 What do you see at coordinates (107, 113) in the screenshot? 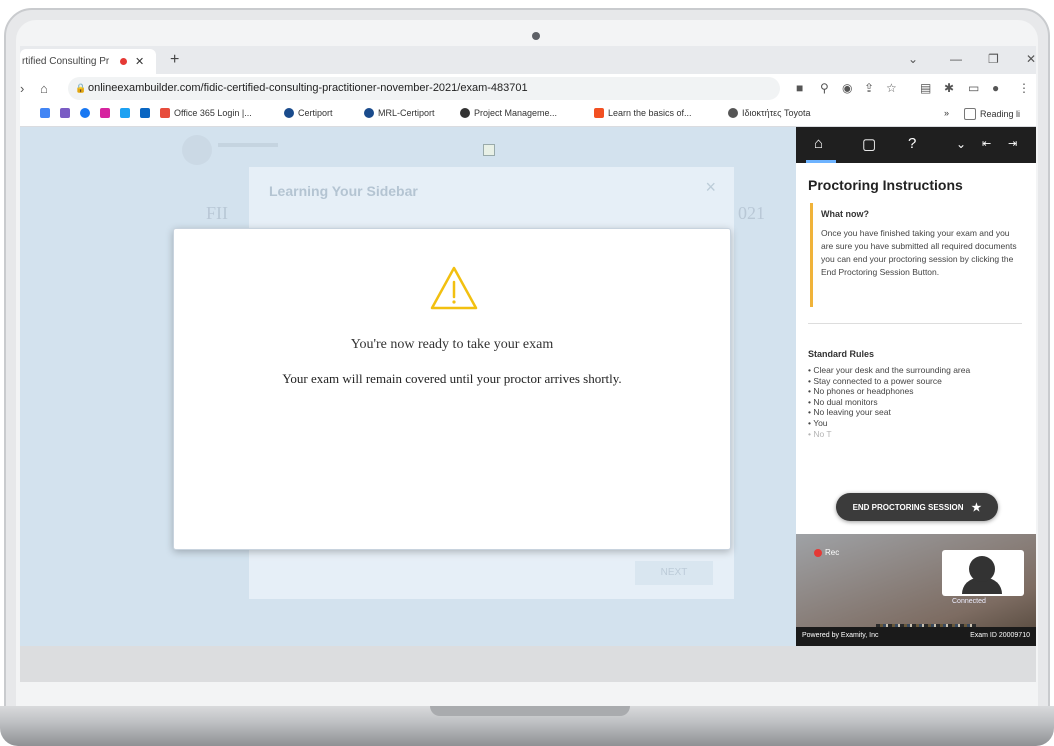
I see `instagram-icon` at bounding box center [107, 113].